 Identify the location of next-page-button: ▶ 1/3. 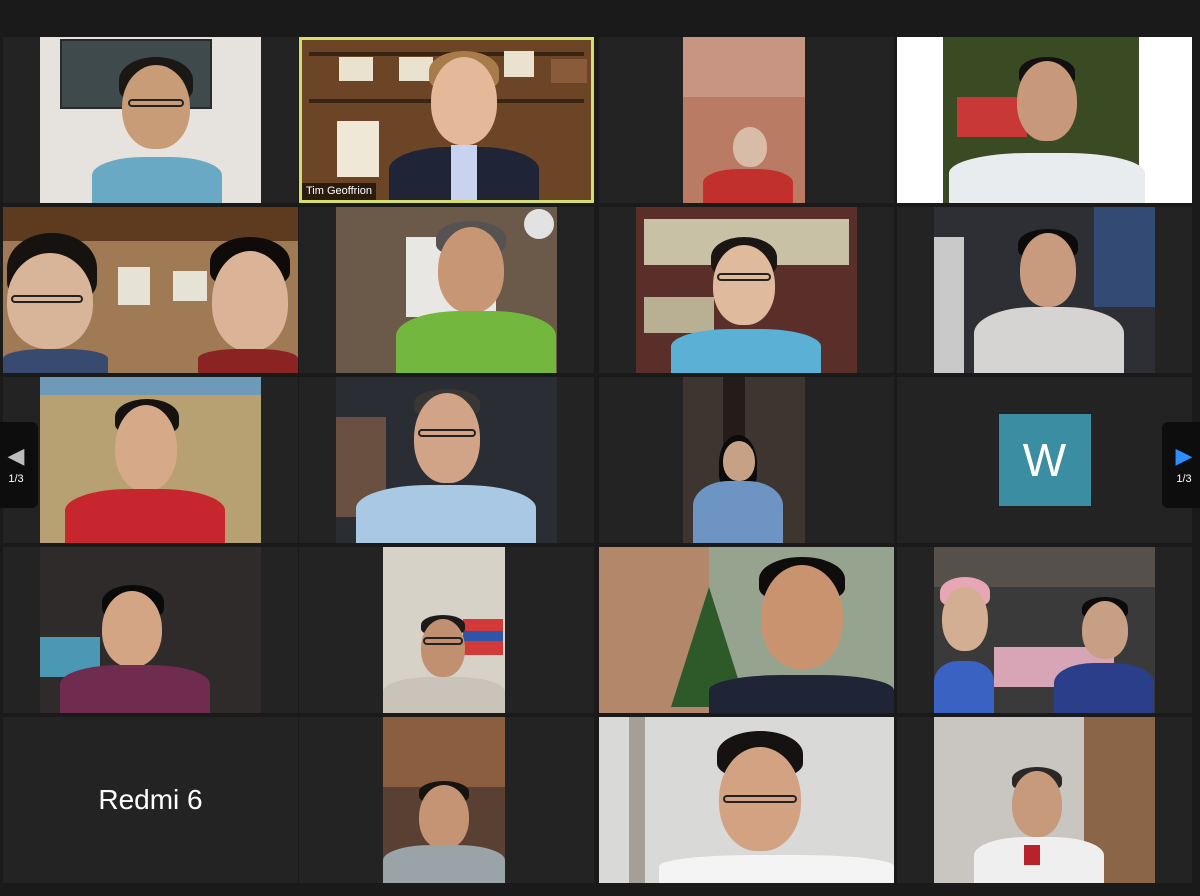
(1181, 465).